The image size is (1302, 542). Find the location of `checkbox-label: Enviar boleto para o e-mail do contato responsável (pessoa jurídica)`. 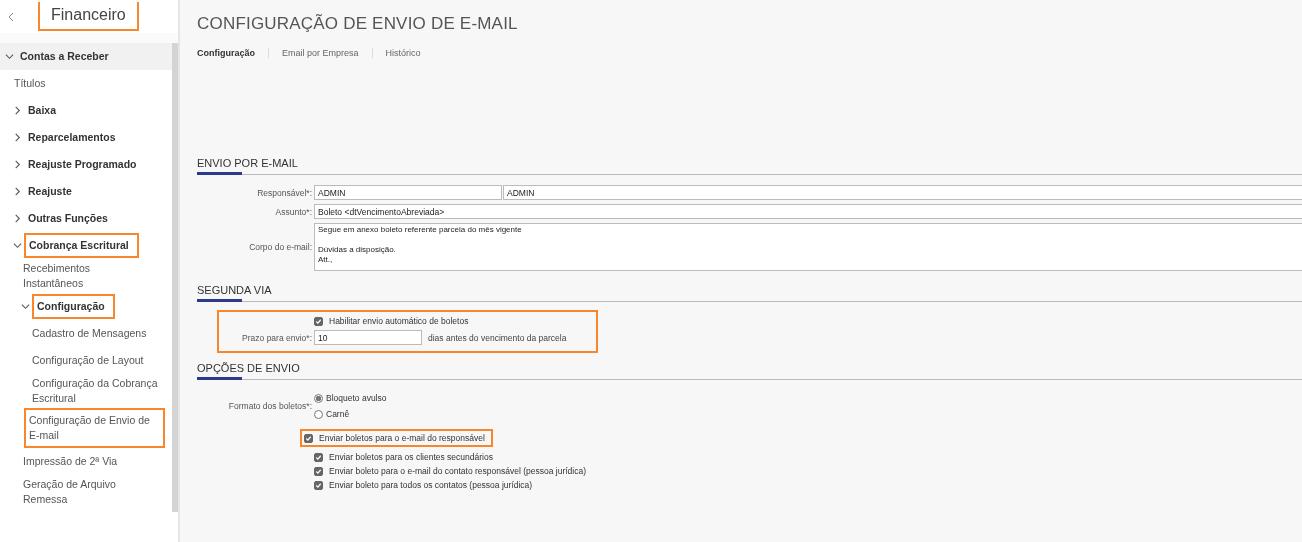

checkbox-label: Enviar boleto para o e-mail do contato responsável (pessoa jurídica) is located at coordinates (458, 471).